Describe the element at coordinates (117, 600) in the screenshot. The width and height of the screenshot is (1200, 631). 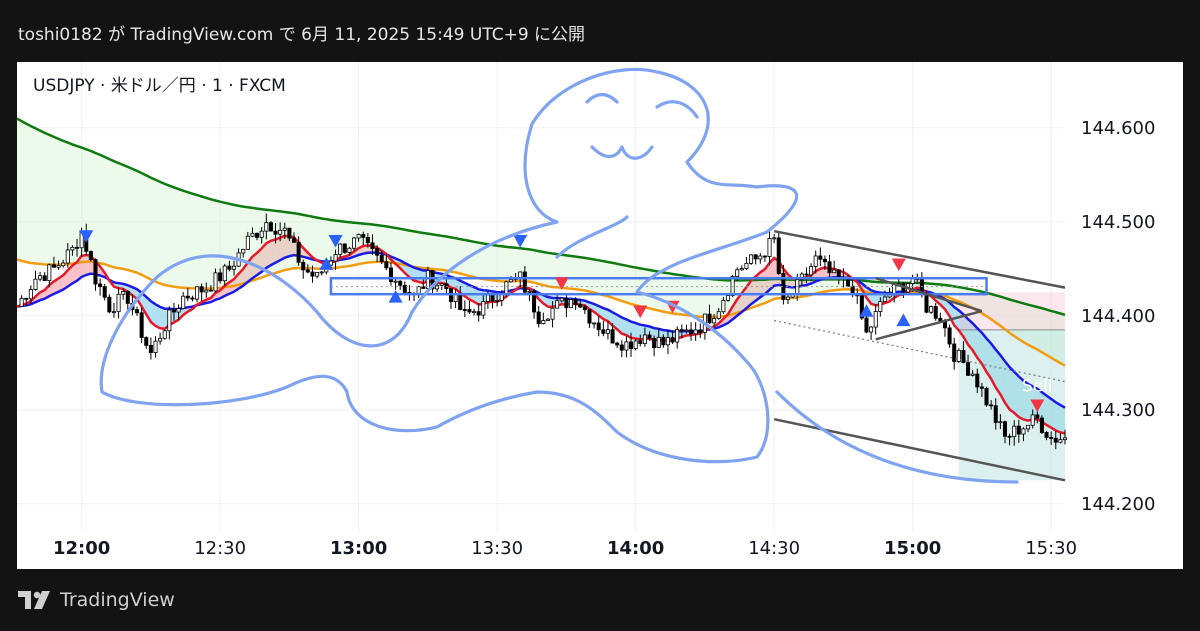
I see `brand-name: TradingView` at that location.